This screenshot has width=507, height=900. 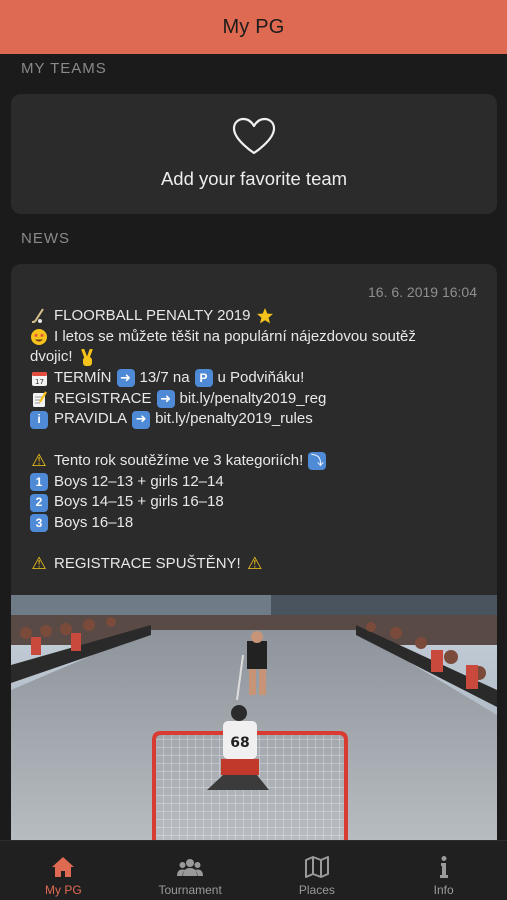 What do you see at coordinates (147, 564) in the screenshot?
I see `news-text: REGISTRACE SPUŠTĚNY!` at bounding box center [147, 564].